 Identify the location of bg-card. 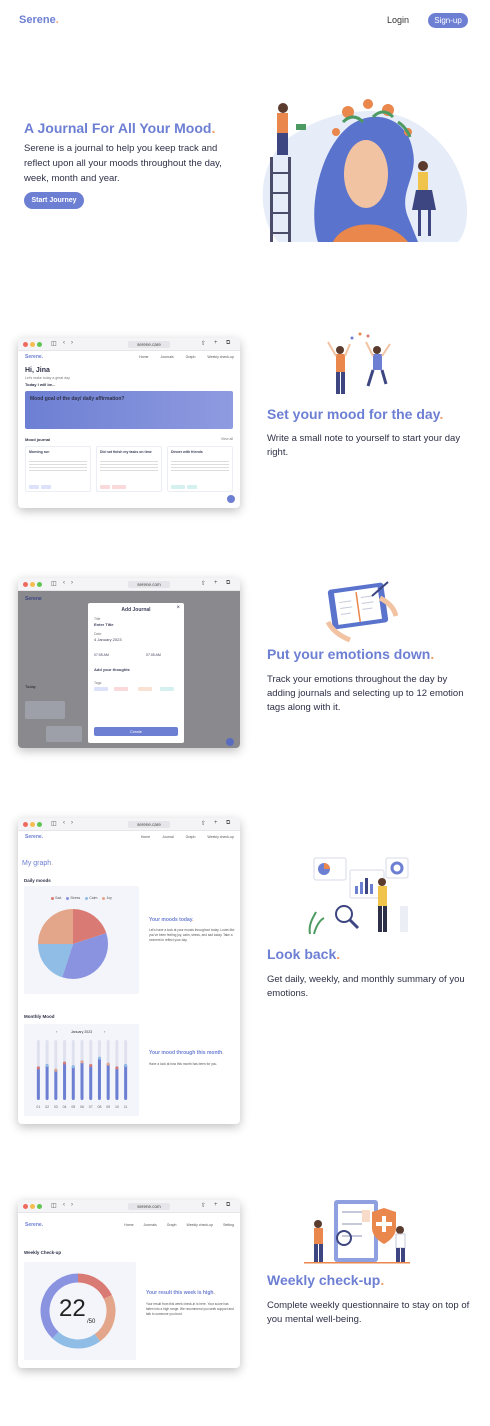
(64, 734).